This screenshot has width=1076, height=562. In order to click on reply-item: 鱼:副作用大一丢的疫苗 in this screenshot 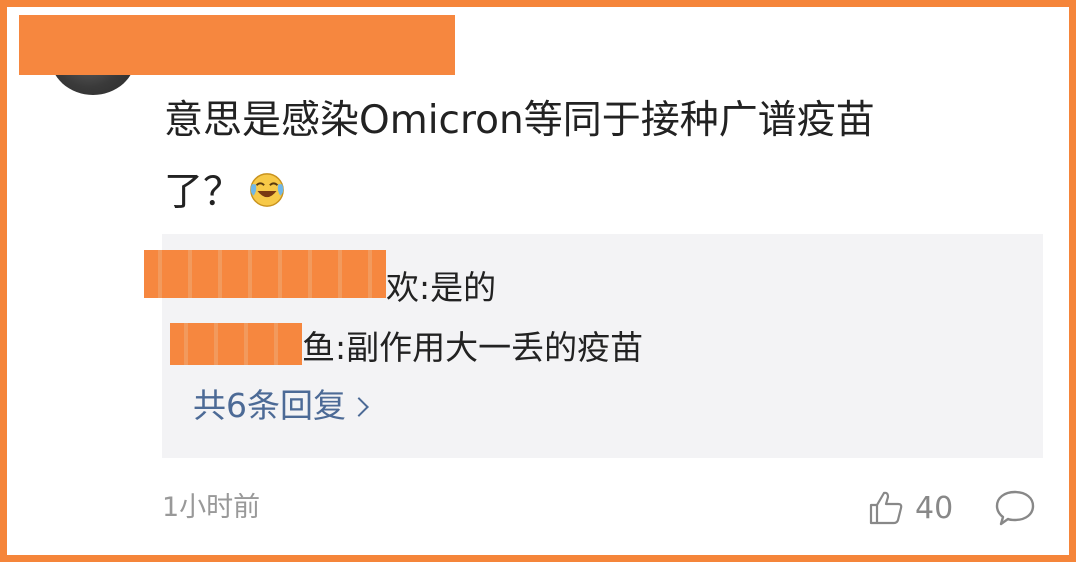, I will do `click(472, 348)`.